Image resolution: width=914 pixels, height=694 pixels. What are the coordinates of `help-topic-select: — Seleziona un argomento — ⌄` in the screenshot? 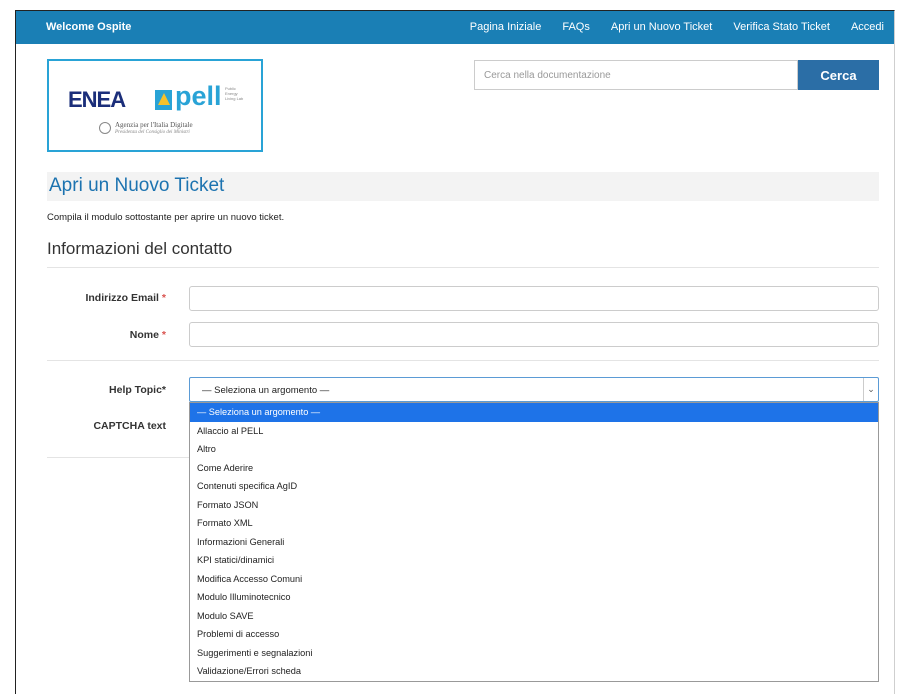 It's located at (534, 389).